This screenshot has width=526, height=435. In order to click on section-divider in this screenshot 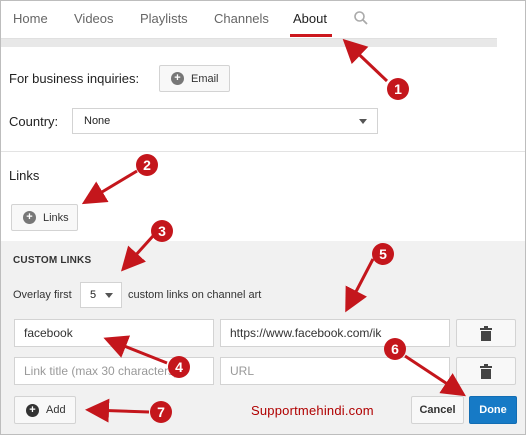, I will do `click(263, 151)`.